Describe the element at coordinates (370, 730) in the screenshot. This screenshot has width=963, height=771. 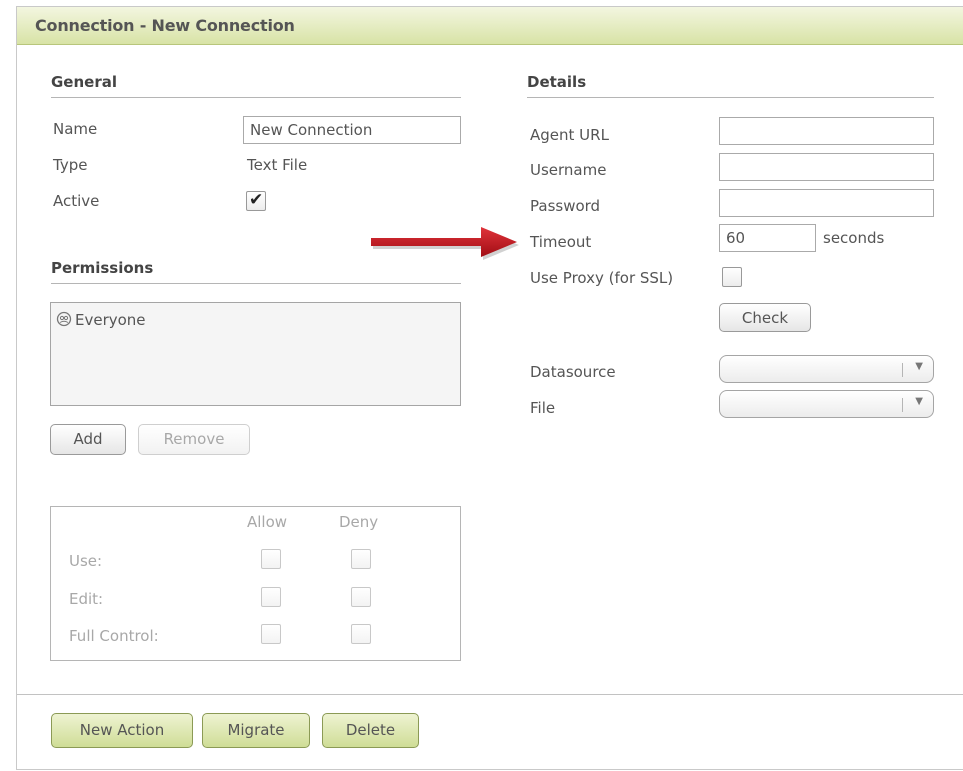
I see `delete-button: Delete` at that location.